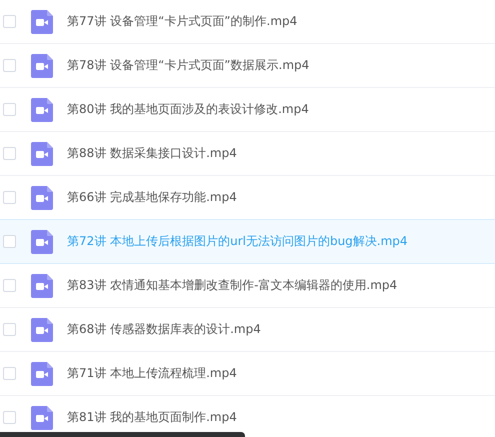 The width and height of the screenshot is (495, 437). Describe the element at coordinates (164, 329) in the screenshot. I see `file-name: 第68讲 传感器数据库表的设计.mp4` at that location.